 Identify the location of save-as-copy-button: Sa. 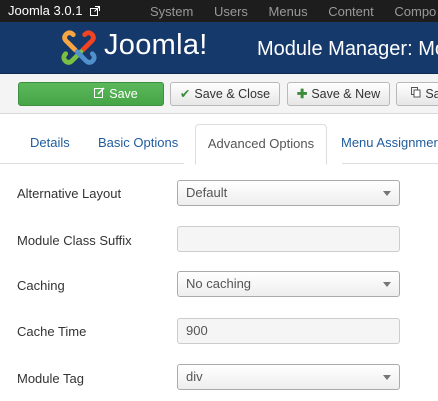
(417, 94).